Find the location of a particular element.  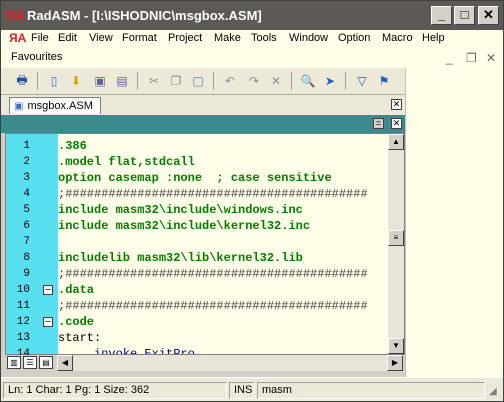

favourites-label: Favourites is located at coordinates (36, 57).